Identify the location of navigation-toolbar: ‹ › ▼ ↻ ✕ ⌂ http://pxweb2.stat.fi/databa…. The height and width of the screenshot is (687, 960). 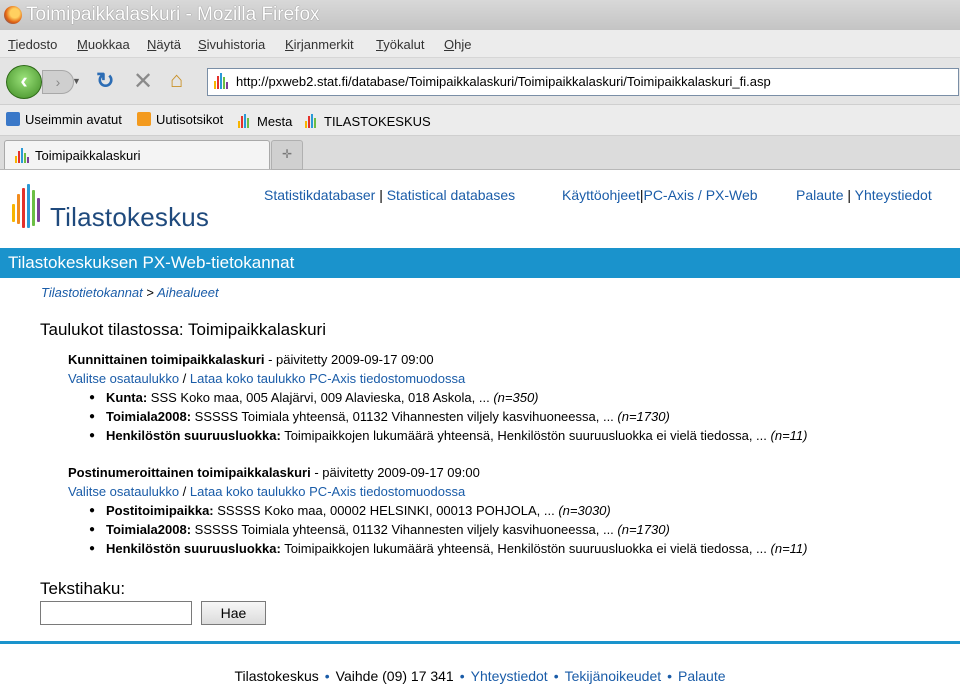
(480, 81).